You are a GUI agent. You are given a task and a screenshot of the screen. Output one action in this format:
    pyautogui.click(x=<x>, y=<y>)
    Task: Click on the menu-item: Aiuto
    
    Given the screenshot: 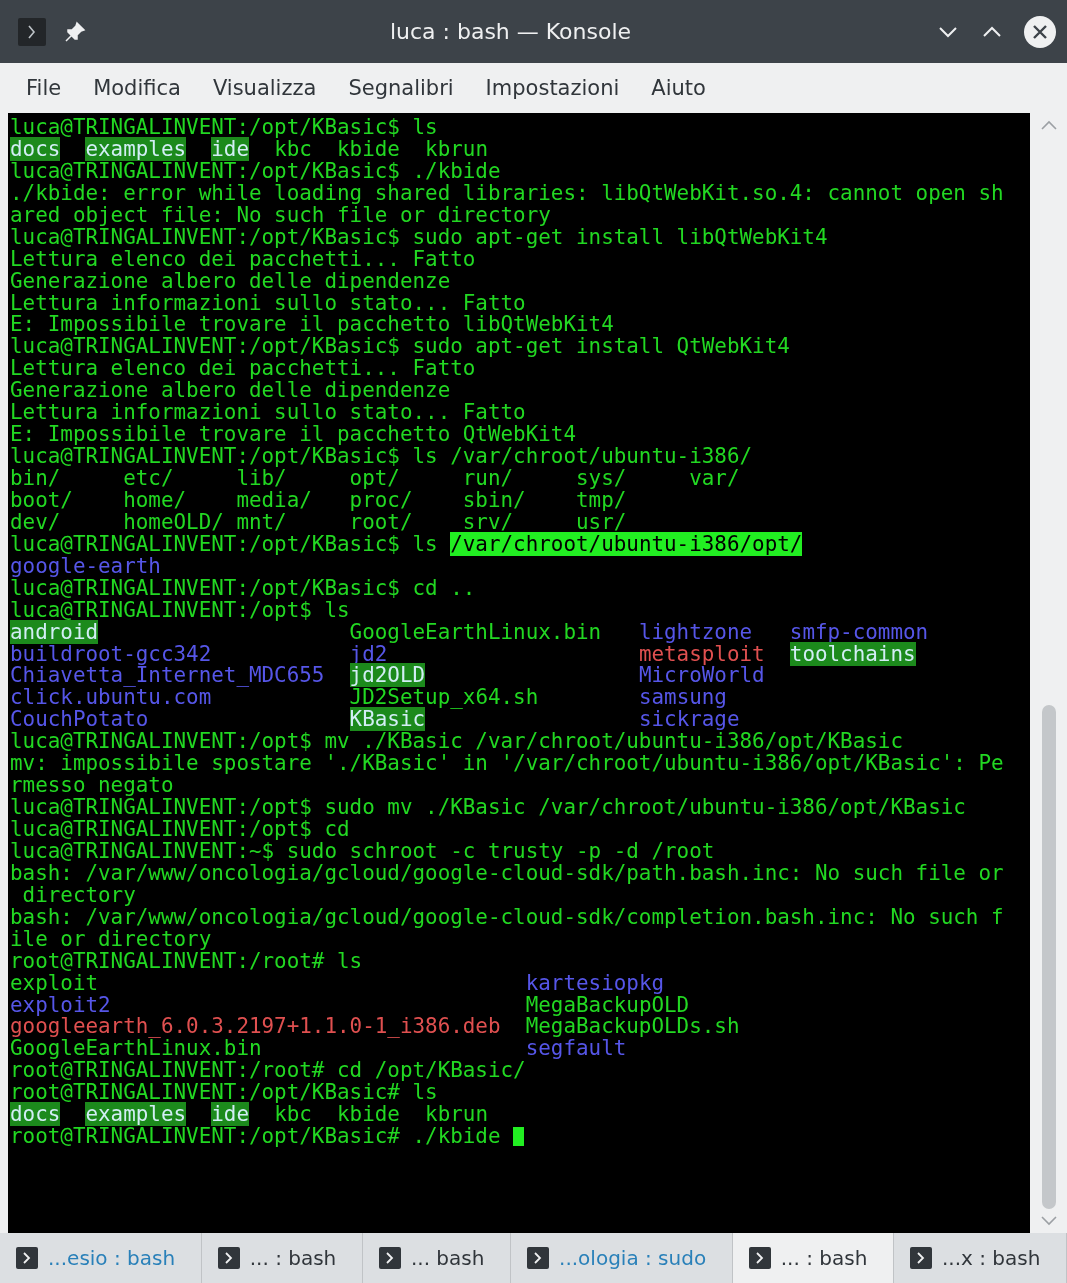 What is the action you would take?
    pyautogui.click(x=678, y=88)
    